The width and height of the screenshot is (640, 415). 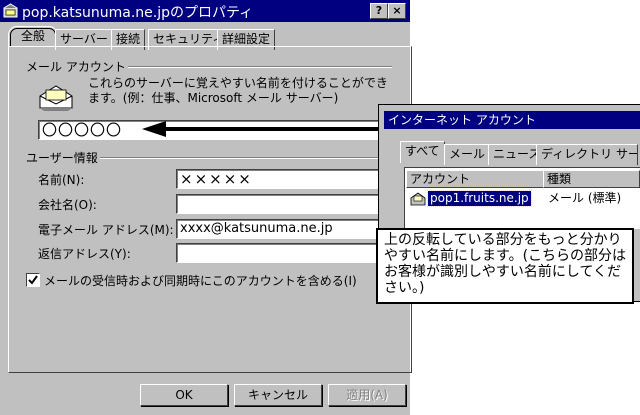 What do you see at coordinates (379, 11) in the screenshot?
I see `help-button: ?` at bounding box center [379, 11].